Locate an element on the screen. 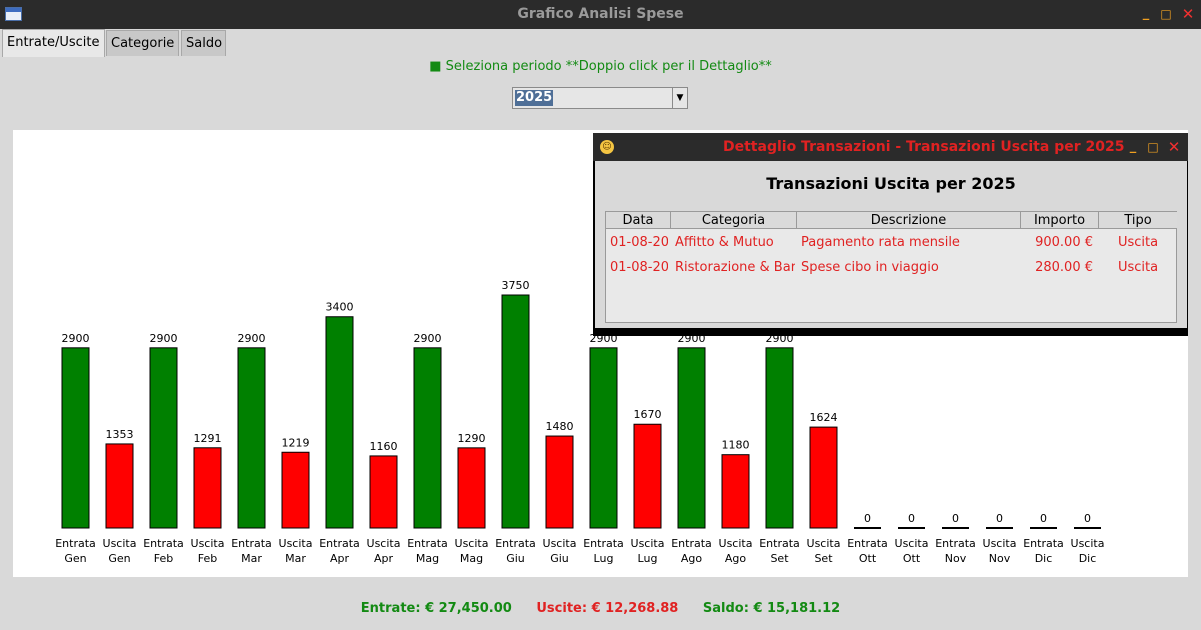 This screenshot has width=1201, height=630. chart-category-label: Nov is located at coordinates (956, 558).